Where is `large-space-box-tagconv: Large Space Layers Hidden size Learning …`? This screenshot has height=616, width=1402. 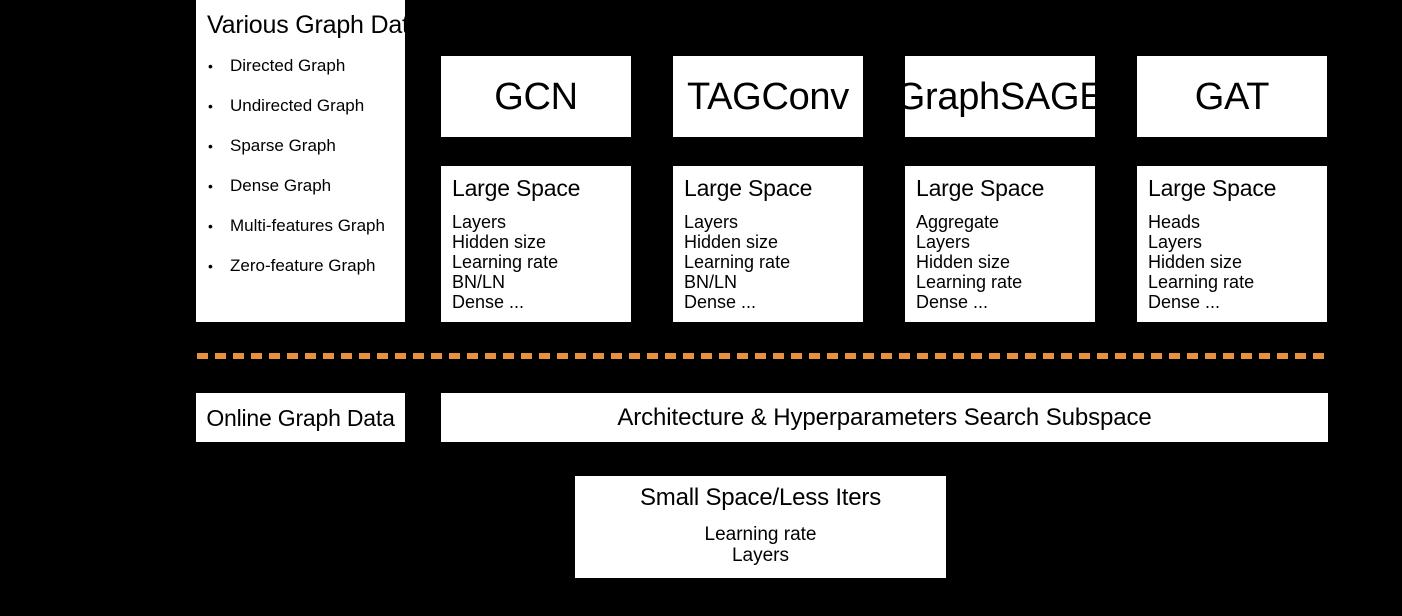 large-space-box-tagconv: Large Space Layers Hidden size Learning … is located at coordinates (768, 244).